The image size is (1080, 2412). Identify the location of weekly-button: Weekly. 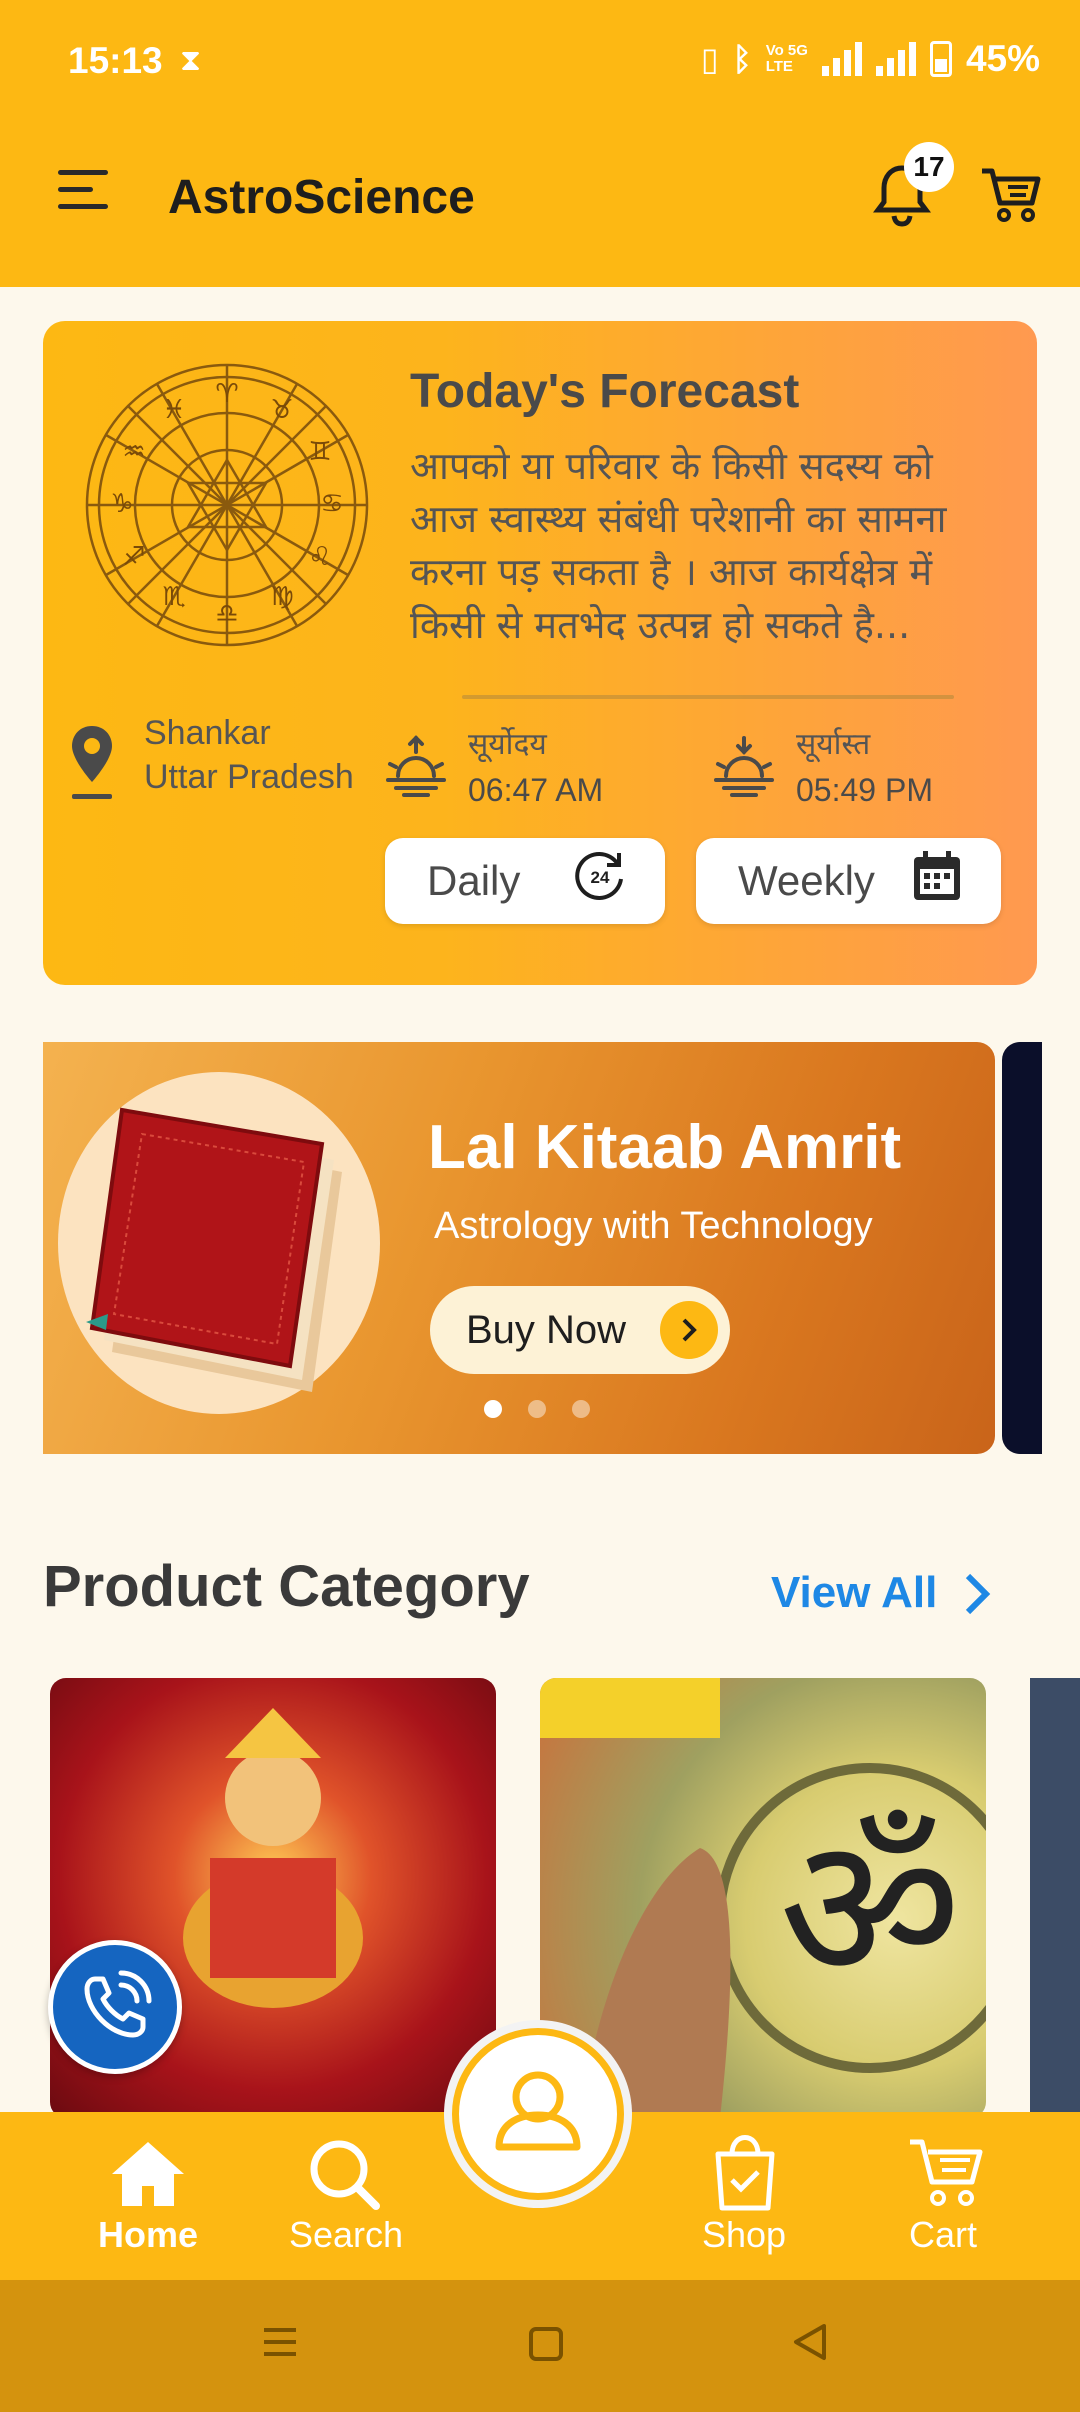
(848, 881).